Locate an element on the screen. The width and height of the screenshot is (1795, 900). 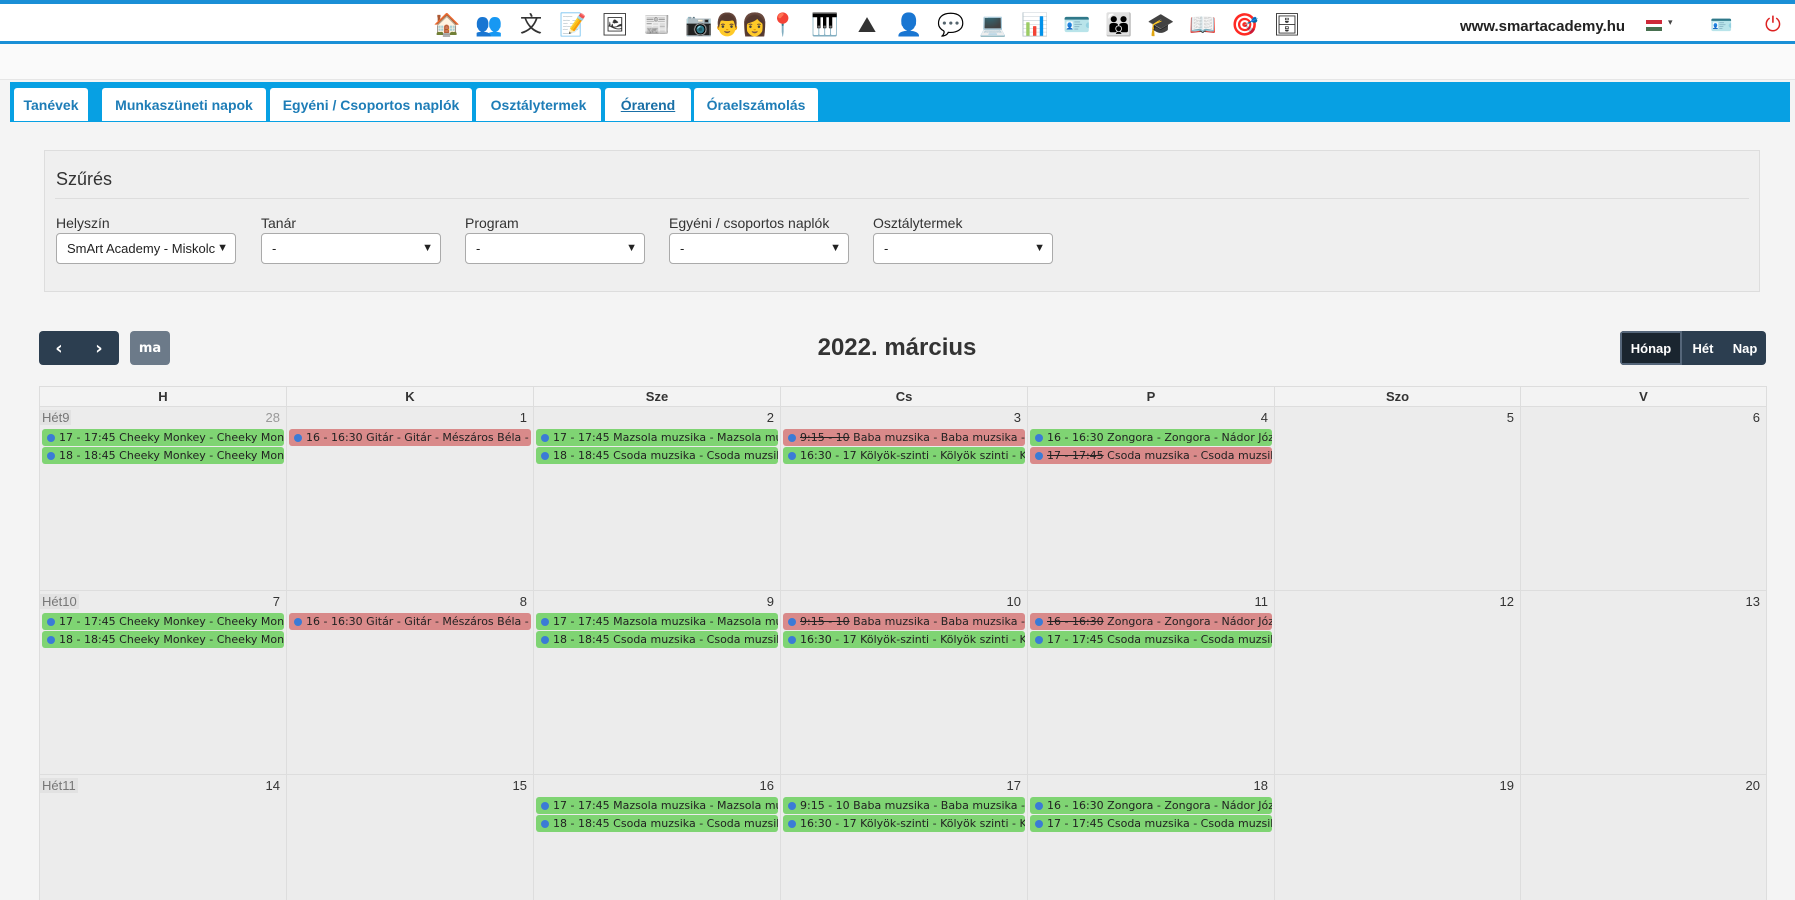
day-number: 4 is located at coordinates (1264, 417).